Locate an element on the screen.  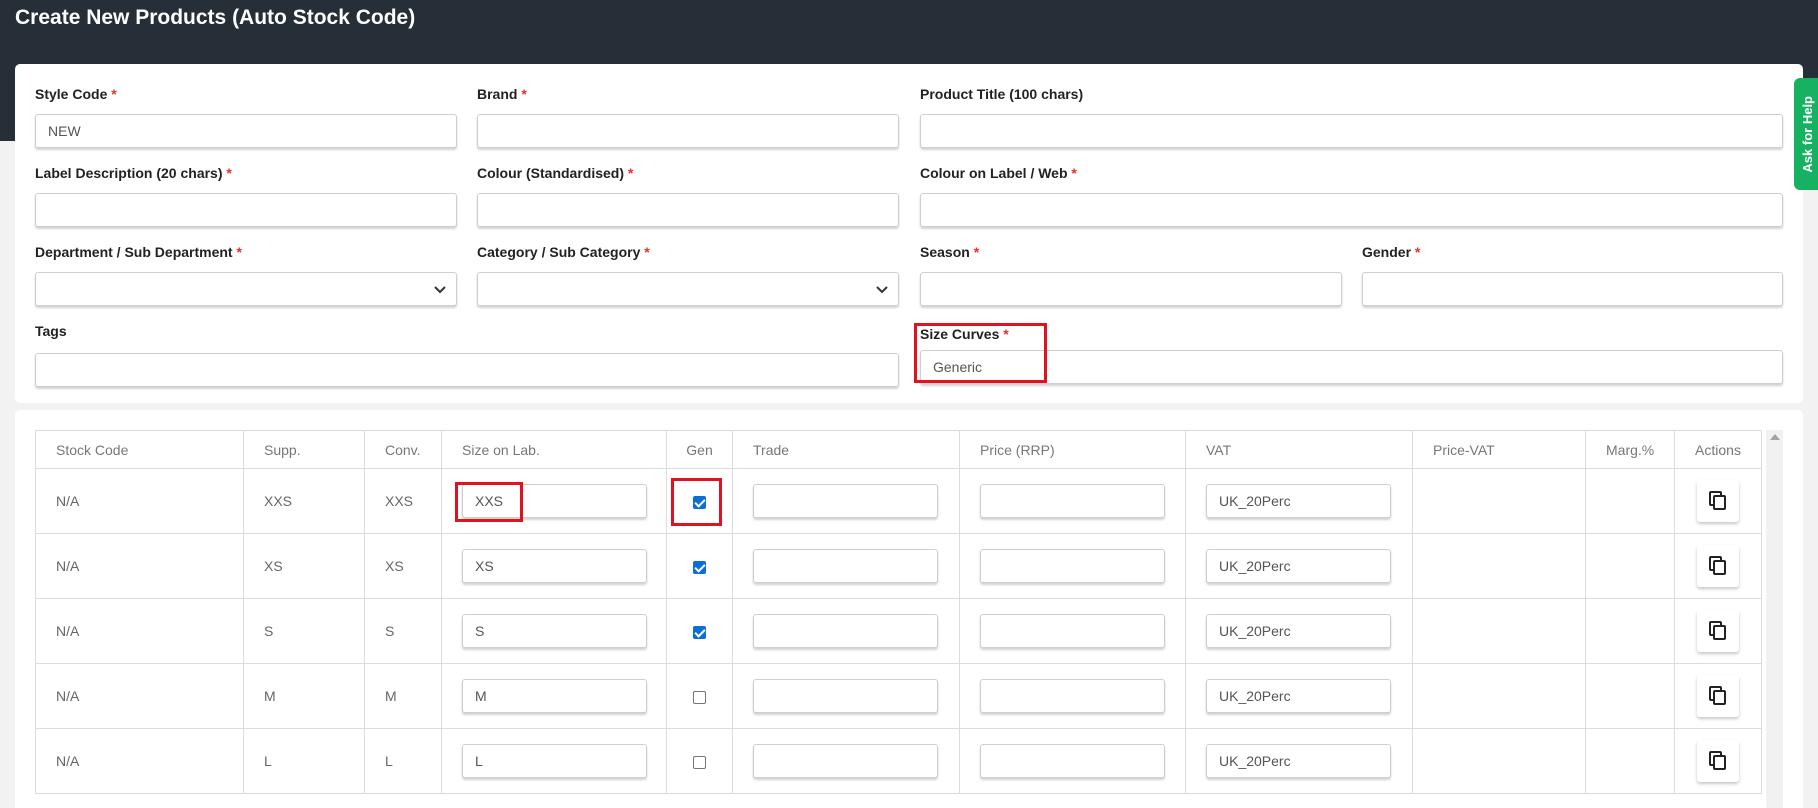
product-title-field: Product Title (100 chars) is located at coordinates (1351, 116).